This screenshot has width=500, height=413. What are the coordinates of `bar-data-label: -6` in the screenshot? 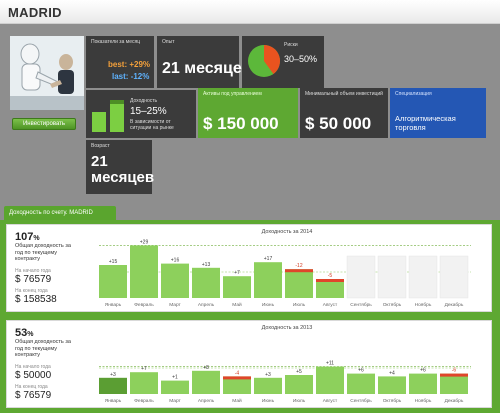 It's located at (454, 371).